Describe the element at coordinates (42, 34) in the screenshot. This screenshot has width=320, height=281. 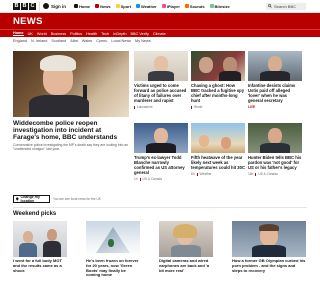
I see `section-world: World` at that location.